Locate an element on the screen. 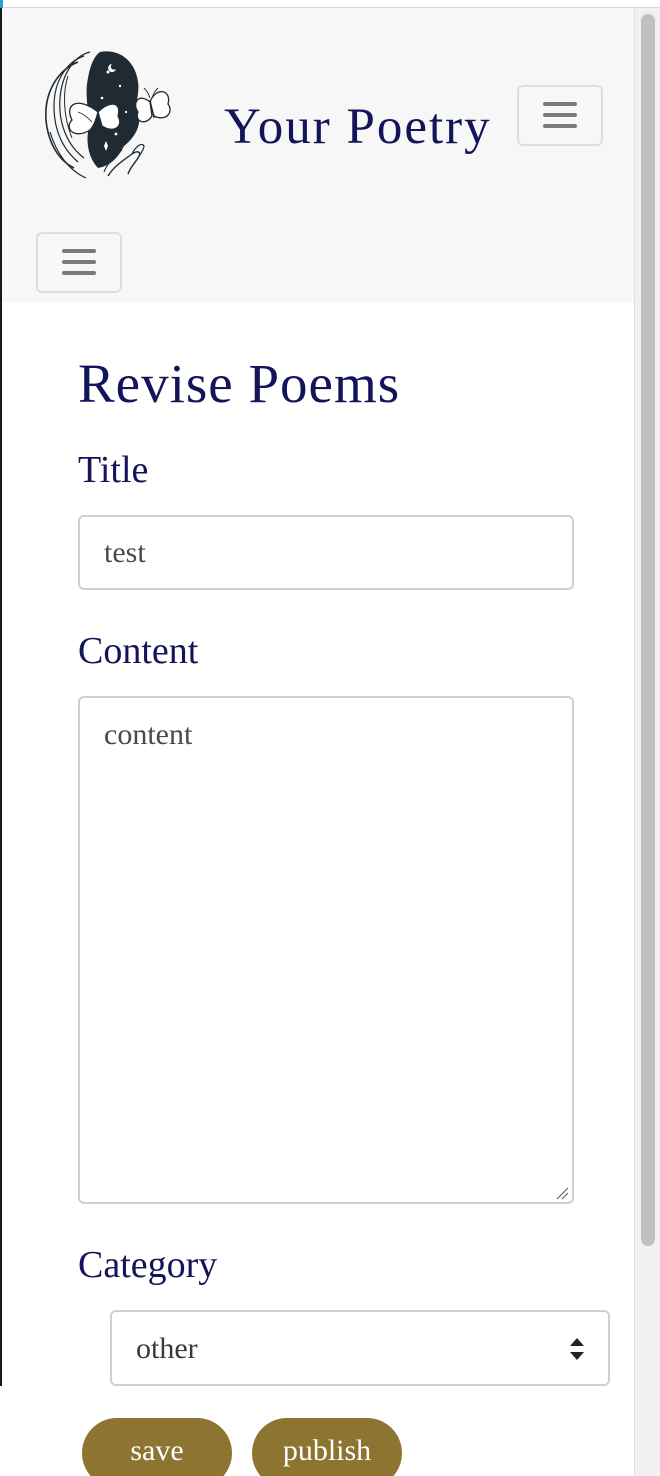 This screenshot has width=660, height=1476. scrollbar-thumb is located at coordinates (648, 630).